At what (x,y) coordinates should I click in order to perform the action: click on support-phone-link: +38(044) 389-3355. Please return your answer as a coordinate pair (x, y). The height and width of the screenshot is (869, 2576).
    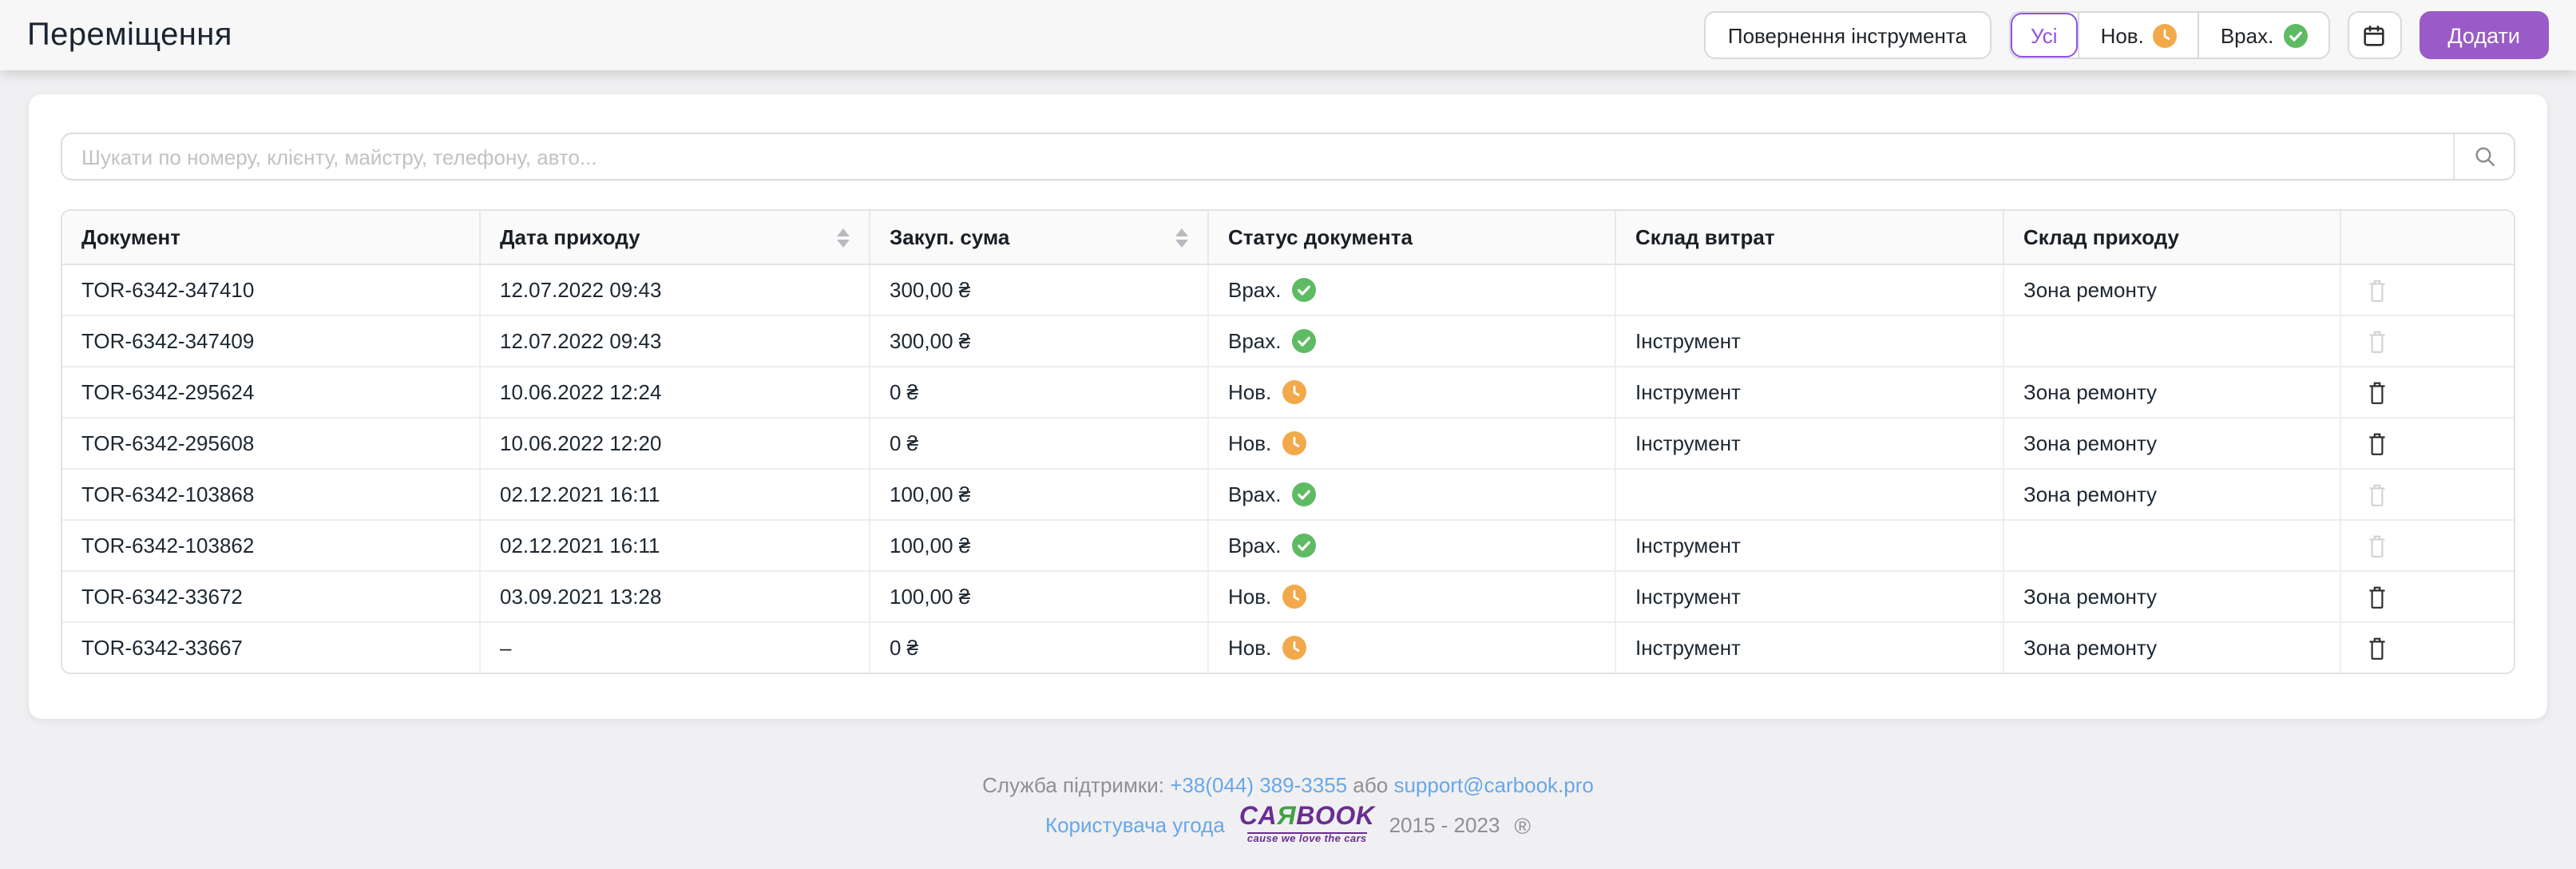
    Looking at the image, I should click on (1258, 785).